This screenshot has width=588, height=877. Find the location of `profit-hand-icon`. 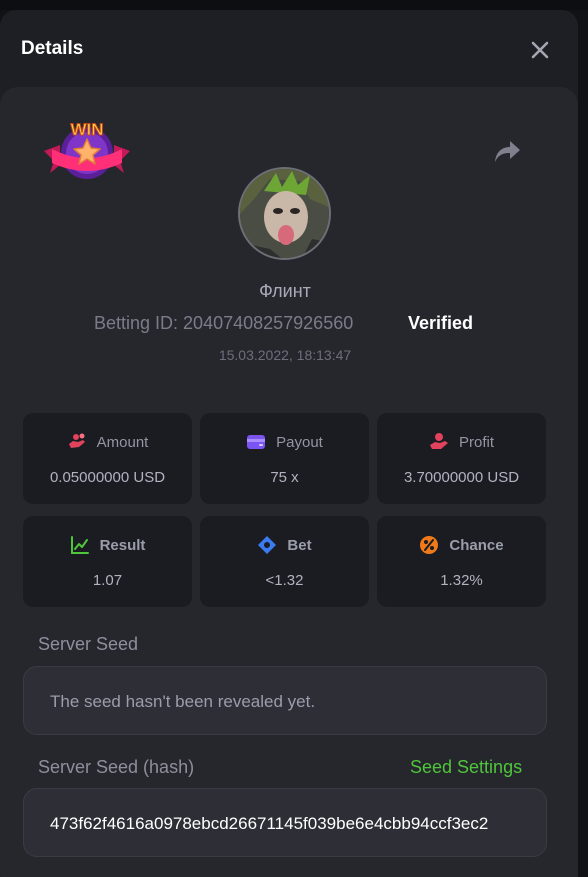

profit-hand-icon is located at coordinates (438, 441).